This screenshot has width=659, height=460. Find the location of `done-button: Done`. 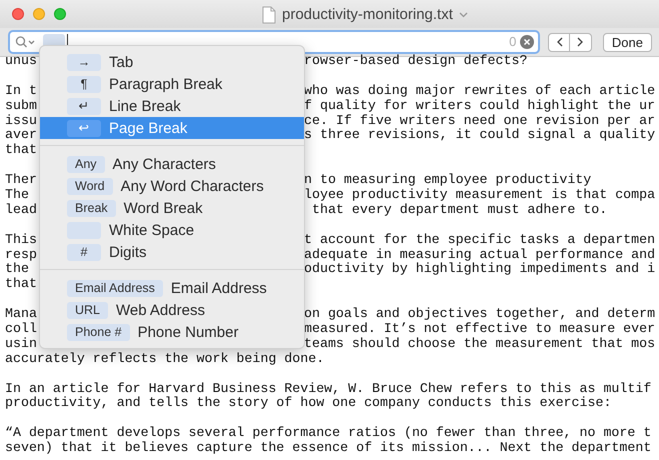

done-button: Done is located at coordinates (627, 42).